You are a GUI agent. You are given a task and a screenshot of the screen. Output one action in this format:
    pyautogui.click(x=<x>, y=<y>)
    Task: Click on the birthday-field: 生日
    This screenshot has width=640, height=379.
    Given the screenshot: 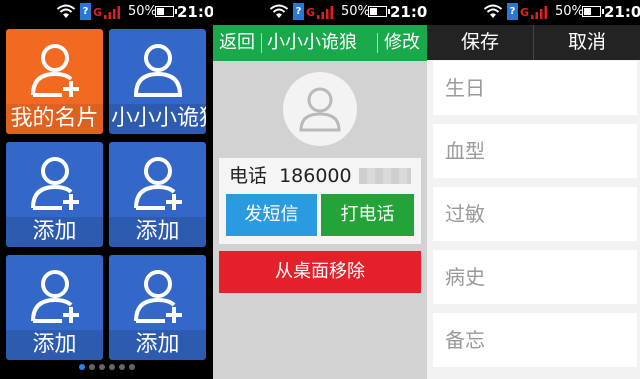 What is the action you would take?
    pyautogui.click(x=535, y=88)
    